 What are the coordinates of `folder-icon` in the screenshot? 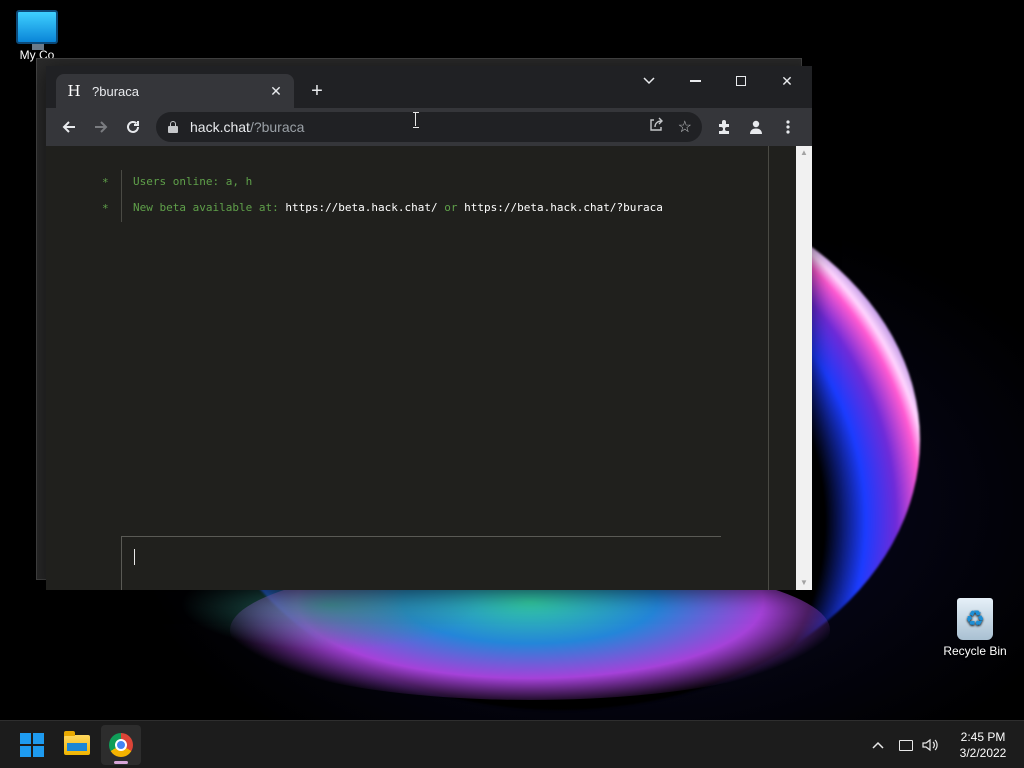 It's located at (77, 743).